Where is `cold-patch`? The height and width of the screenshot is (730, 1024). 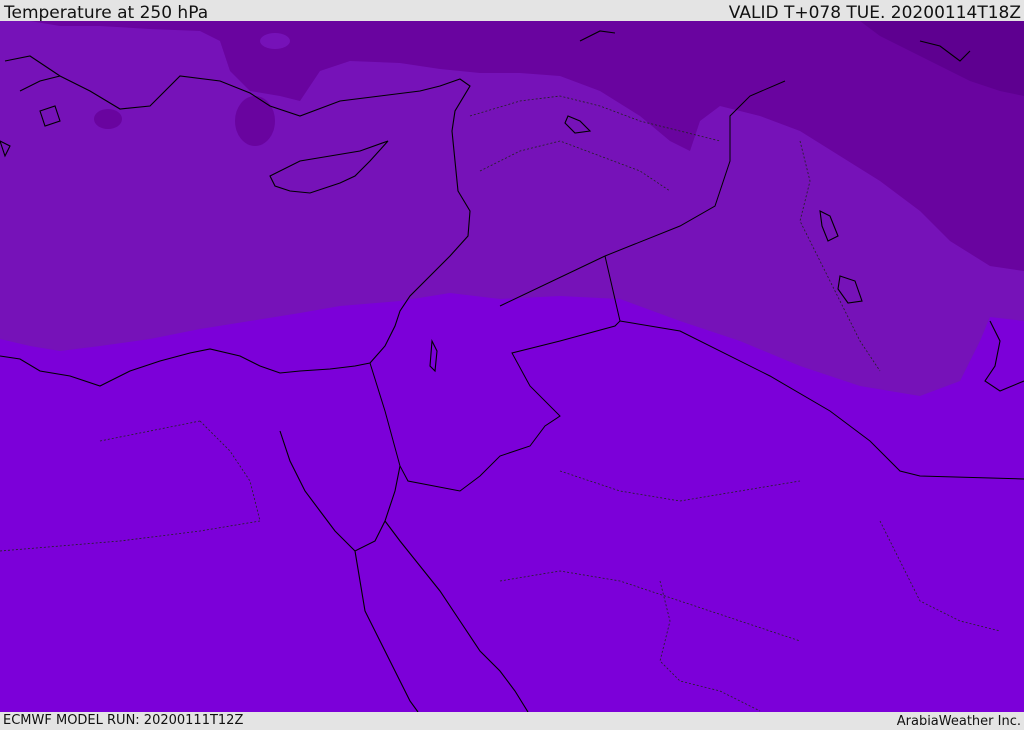 cold-patch is located at coordinates (275, 41).